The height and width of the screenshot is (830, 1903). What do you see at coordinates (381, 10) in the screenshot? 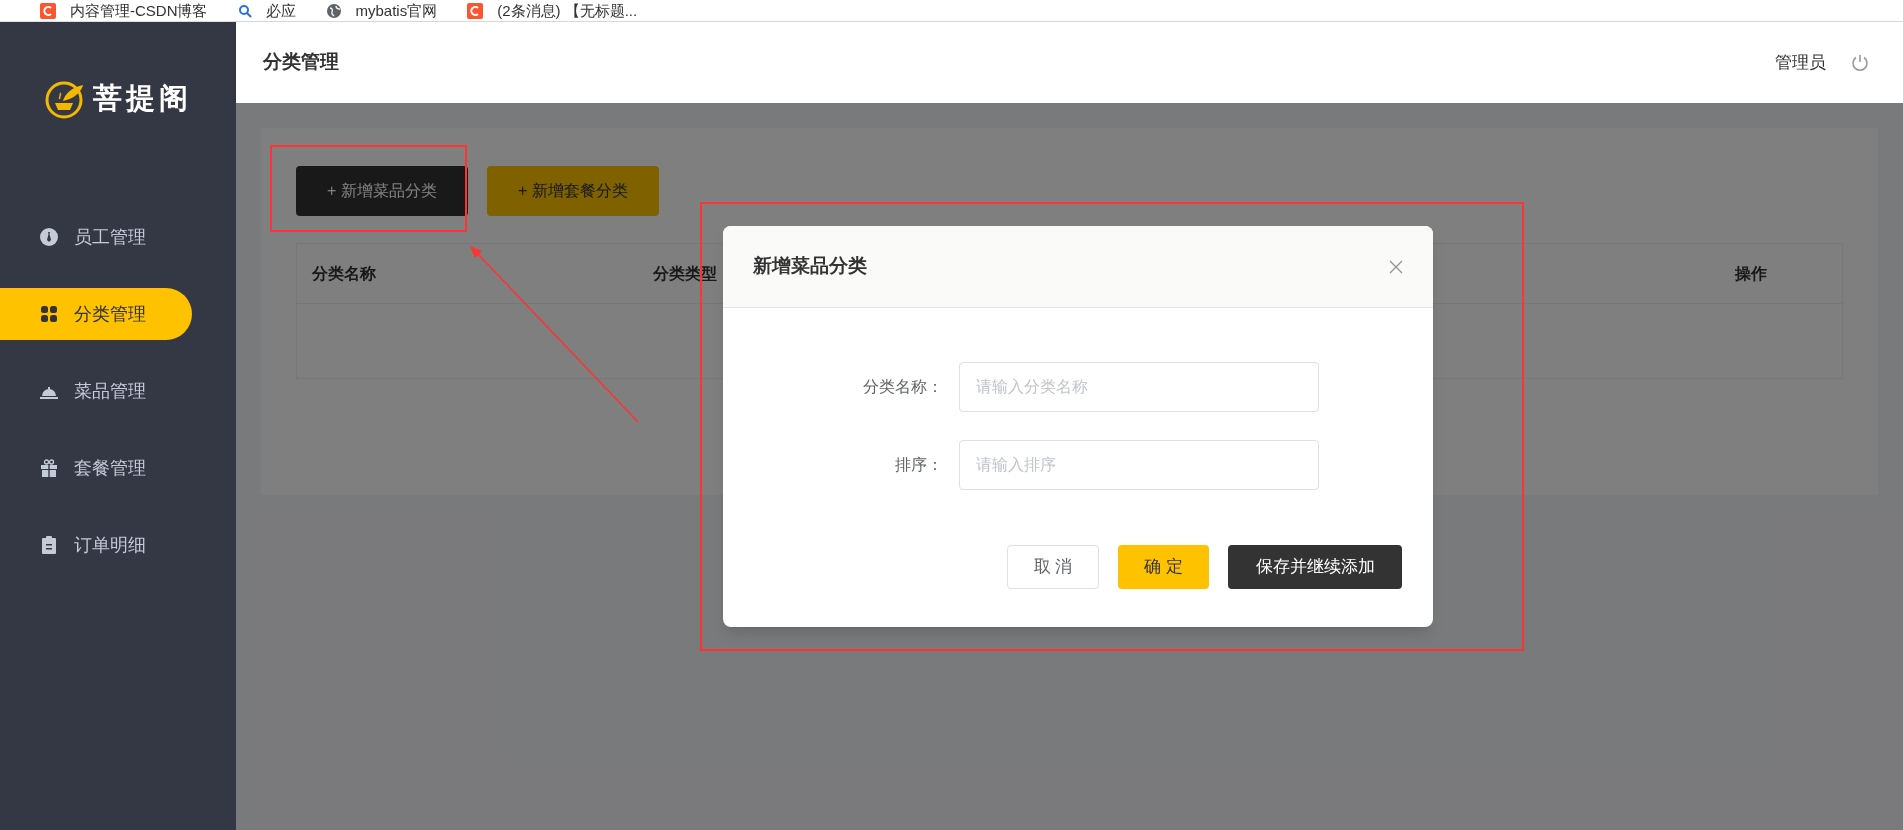
I see `bookmark-link: mybatis官网` at bounding box center [381, 10].